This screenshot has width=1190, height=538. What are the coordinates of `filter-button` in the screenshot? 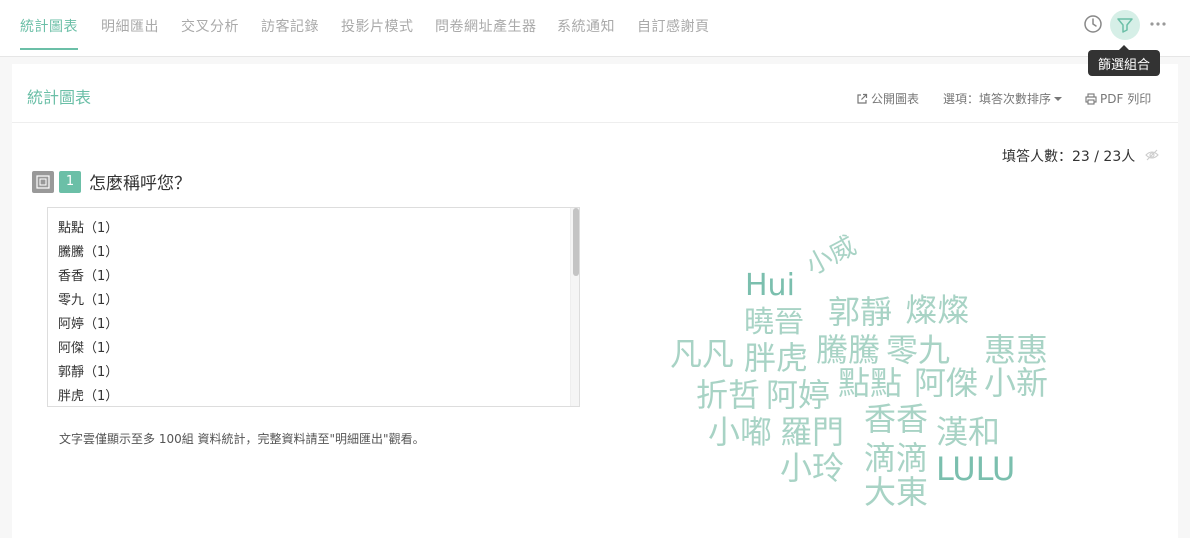 It's located at (1125, 25).